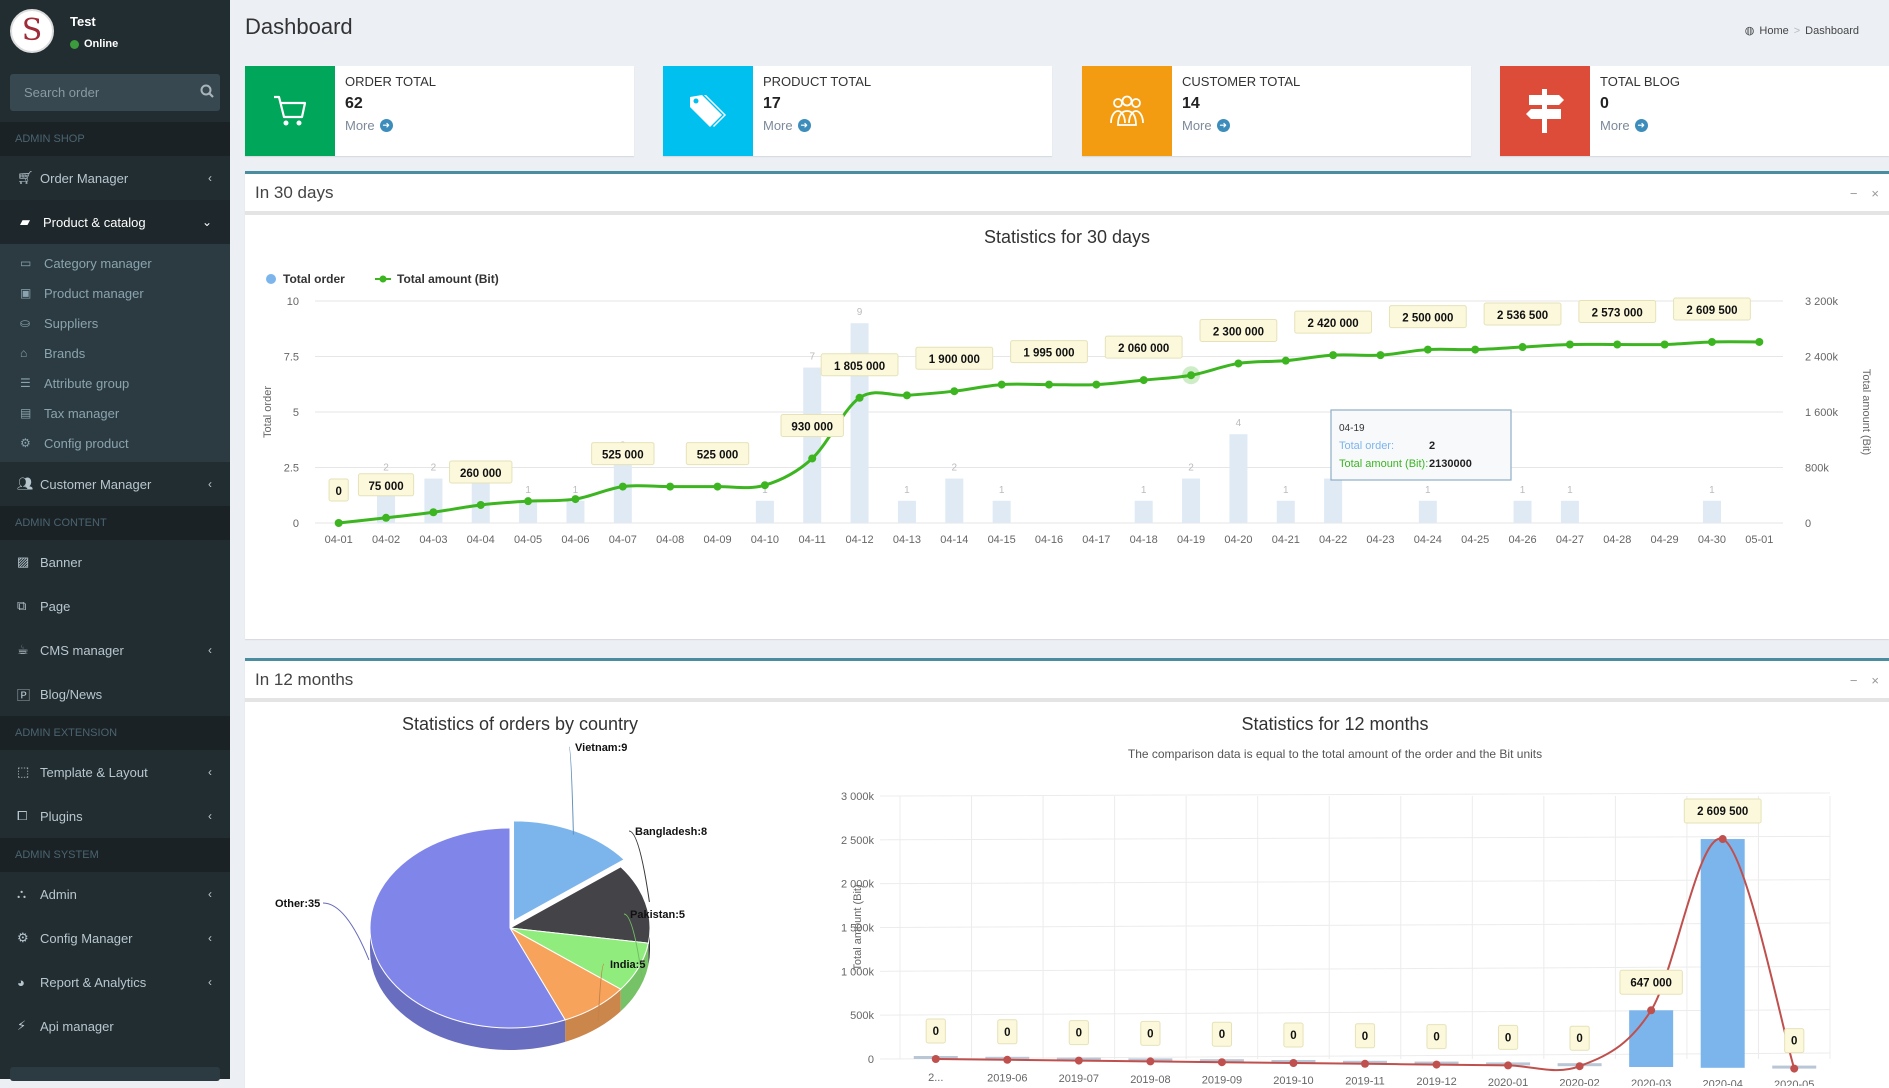 This screenshot has height=1088, width=1889. What do you see at coordinates (291, 469) in the screenshot?
I see `y-tick-label: 2.5` at bounding box center [291, 469].